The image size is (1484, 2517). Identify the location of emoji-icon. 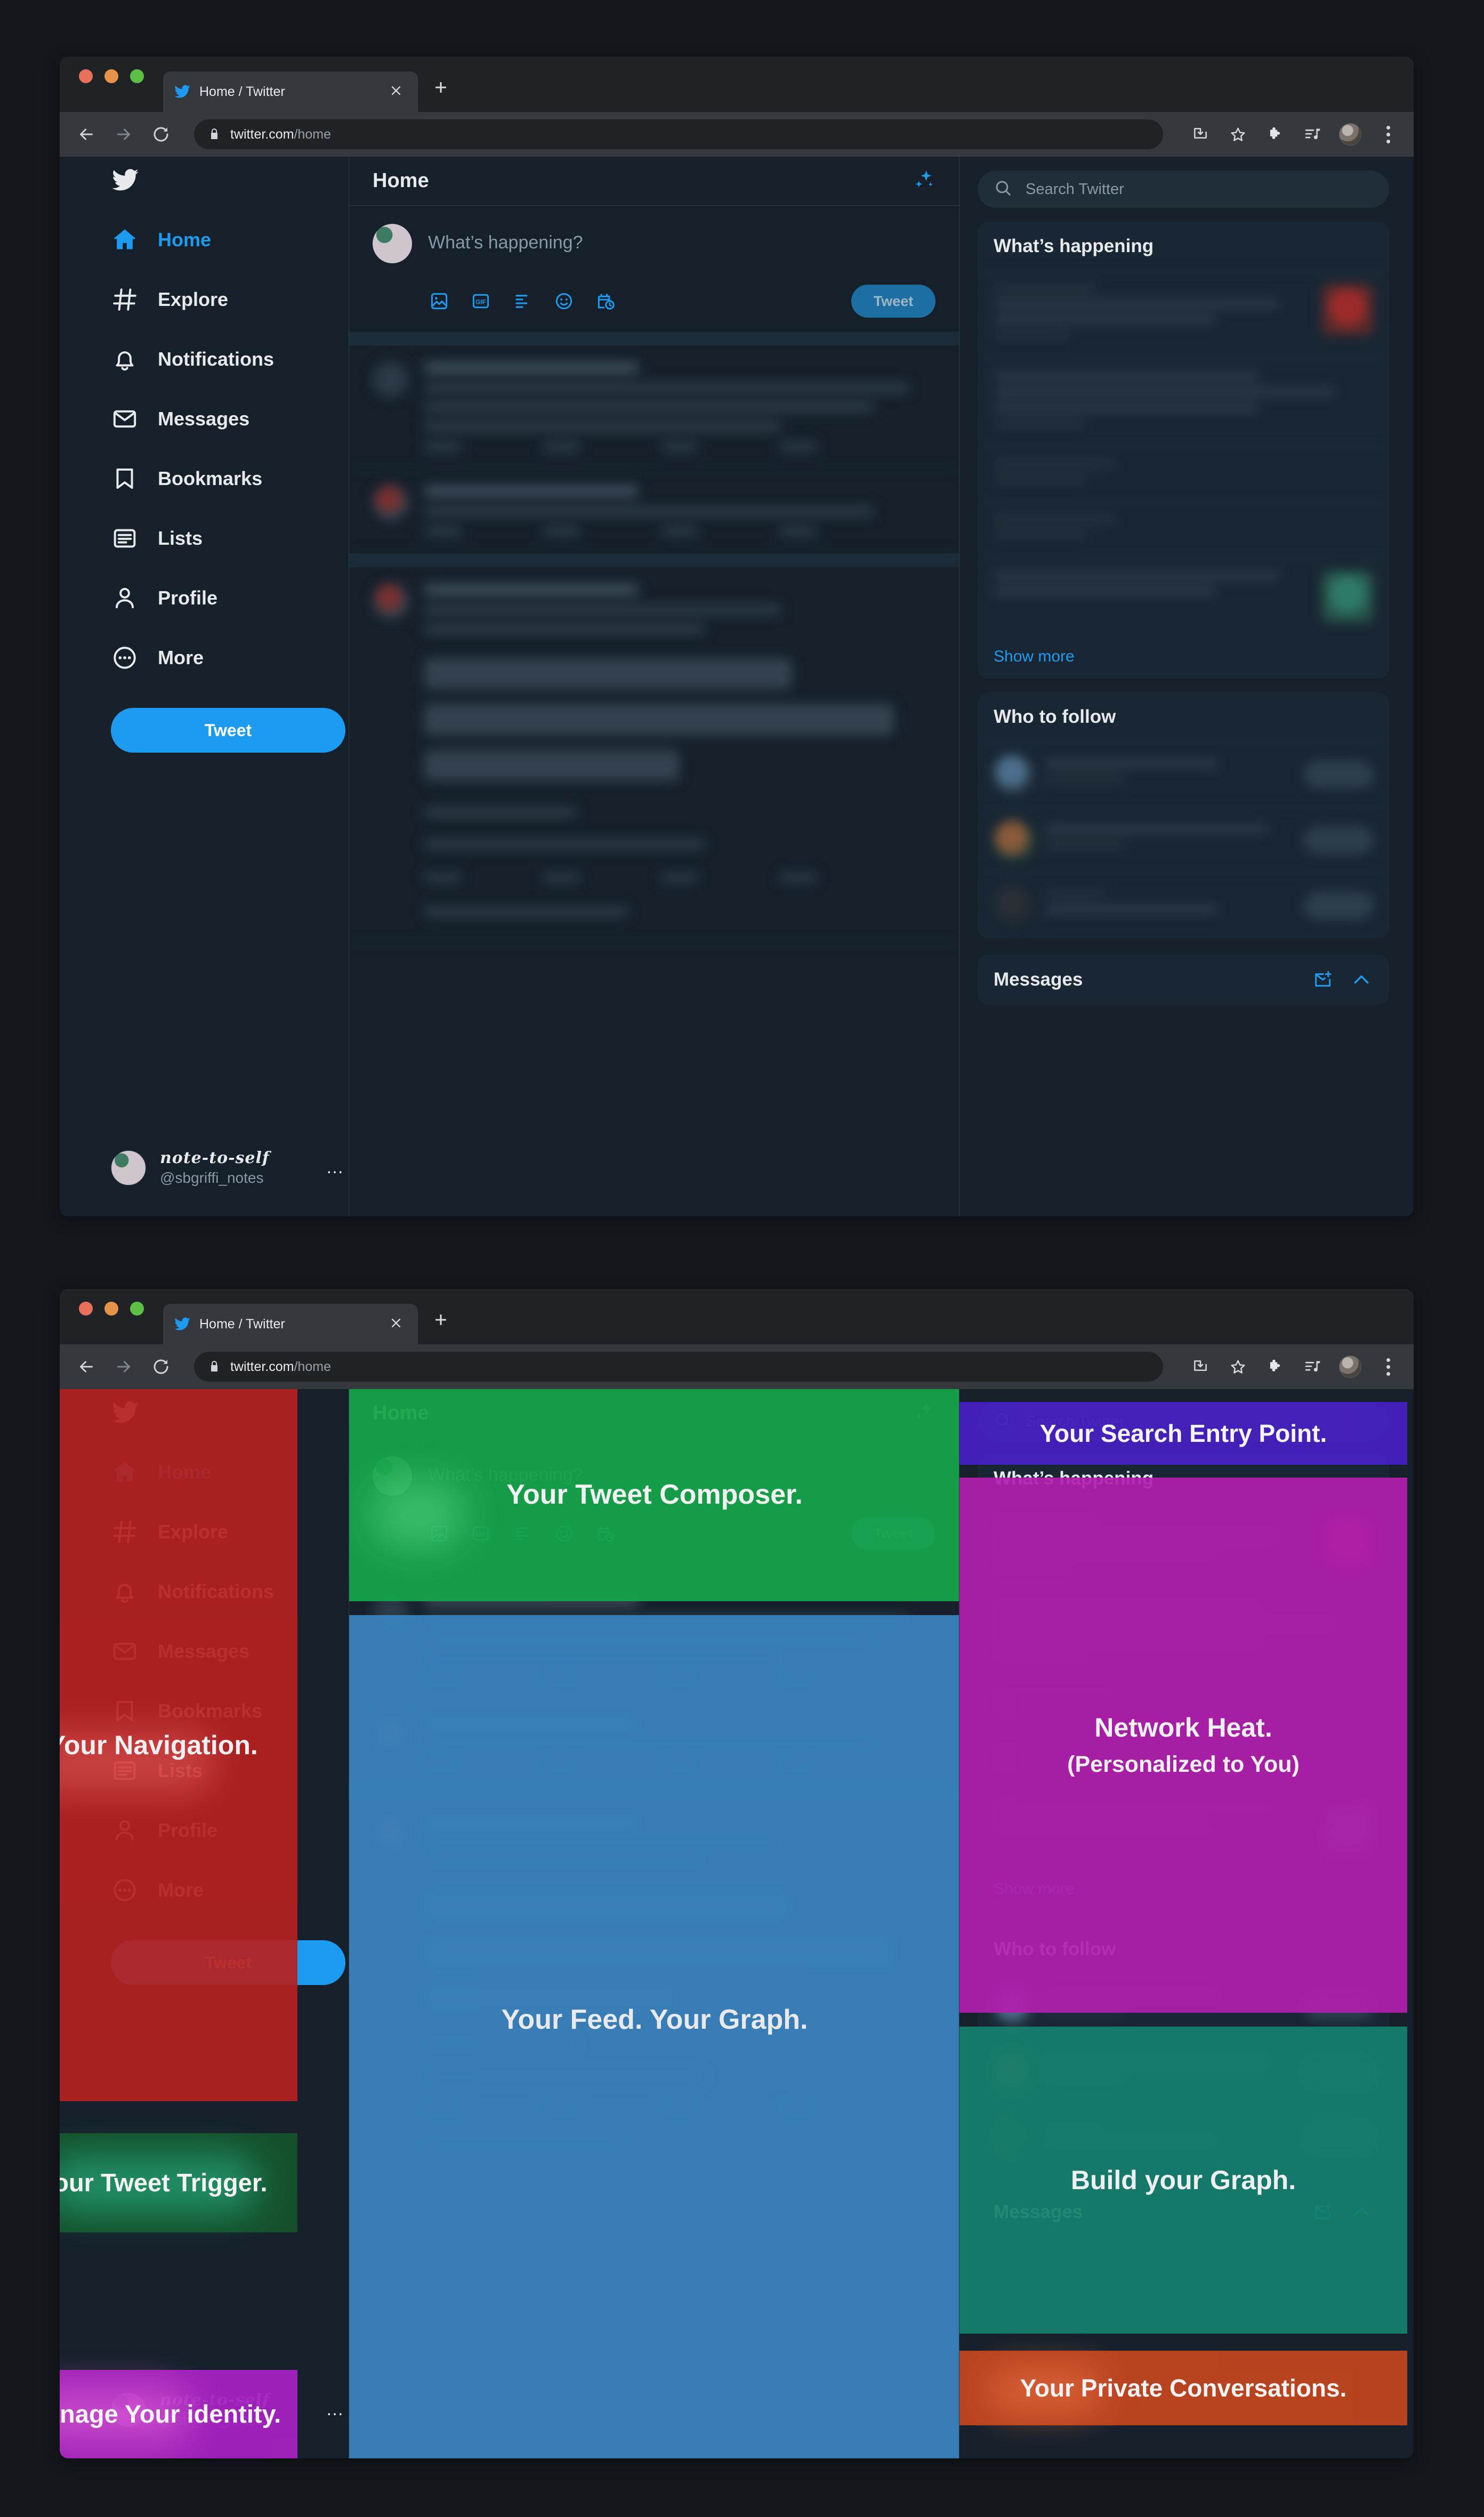
(564, 301).